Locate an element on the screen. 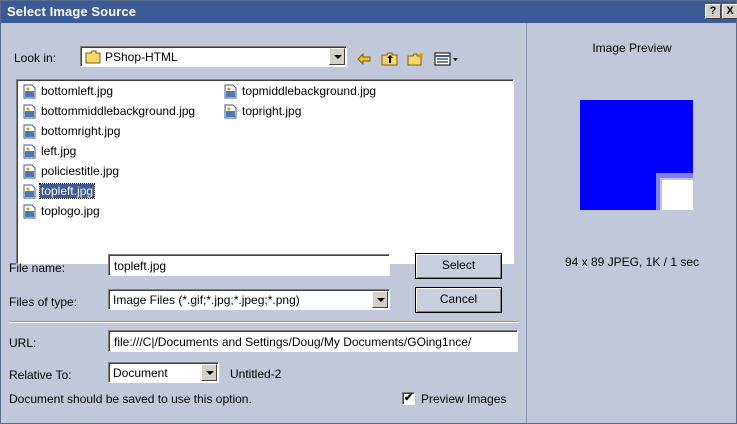 This screenshot has height=424, width=737. help-button: ? is located at coordinates (713, 11).